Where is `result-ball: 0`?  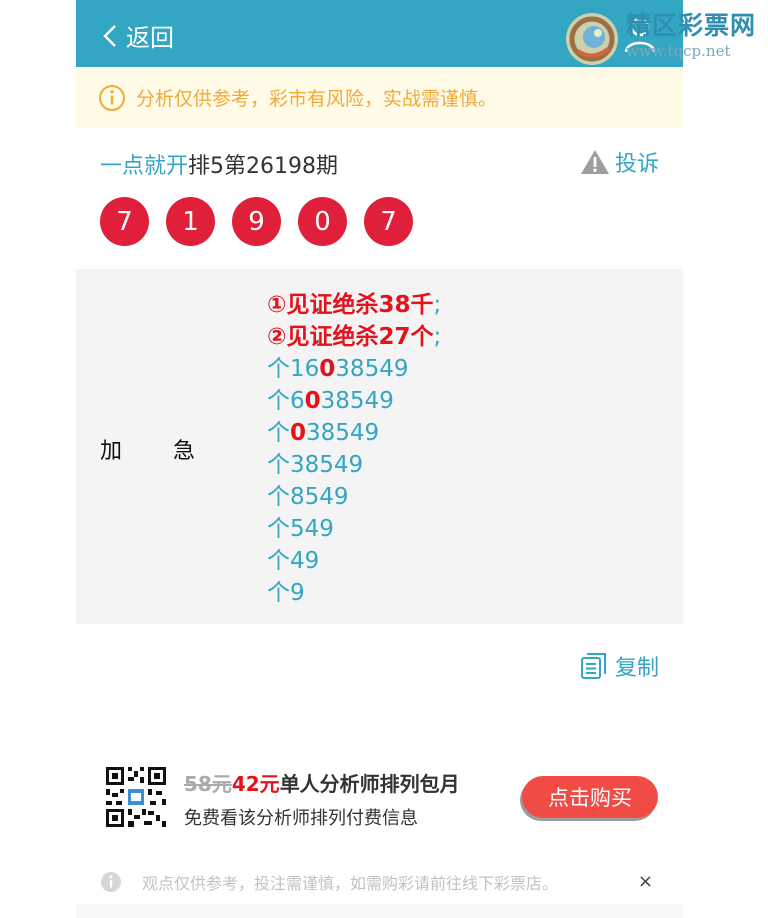 result-ball: 0 is located at coordinates (322, 221).